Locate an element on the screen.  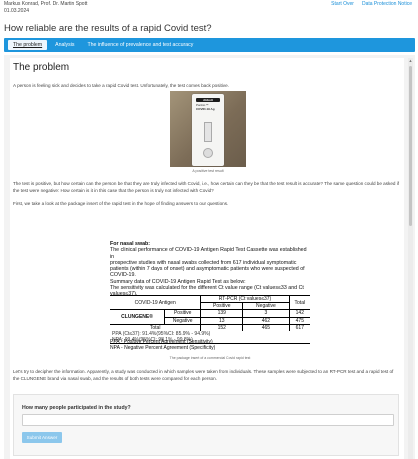
test-photo: Abbott Panbio™ COVID-19 Ag is located at coordinates (208, 129).